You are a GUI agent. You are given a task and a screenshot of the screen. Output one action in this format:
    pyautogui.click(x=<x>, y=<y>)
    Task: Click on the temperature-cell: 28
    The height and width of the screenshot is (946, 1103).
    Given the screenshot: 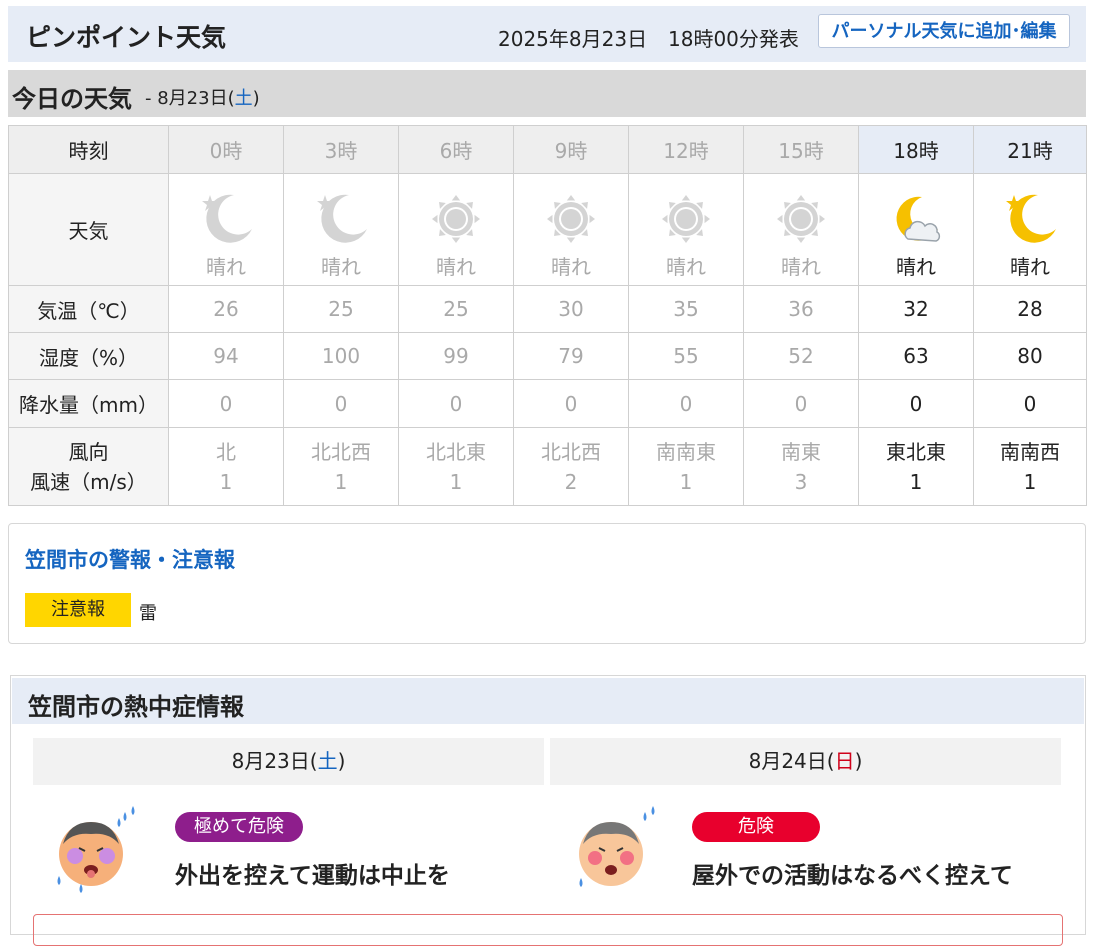 What is the action you would take?
    pyautogui.click(x=1030, y=309)
    